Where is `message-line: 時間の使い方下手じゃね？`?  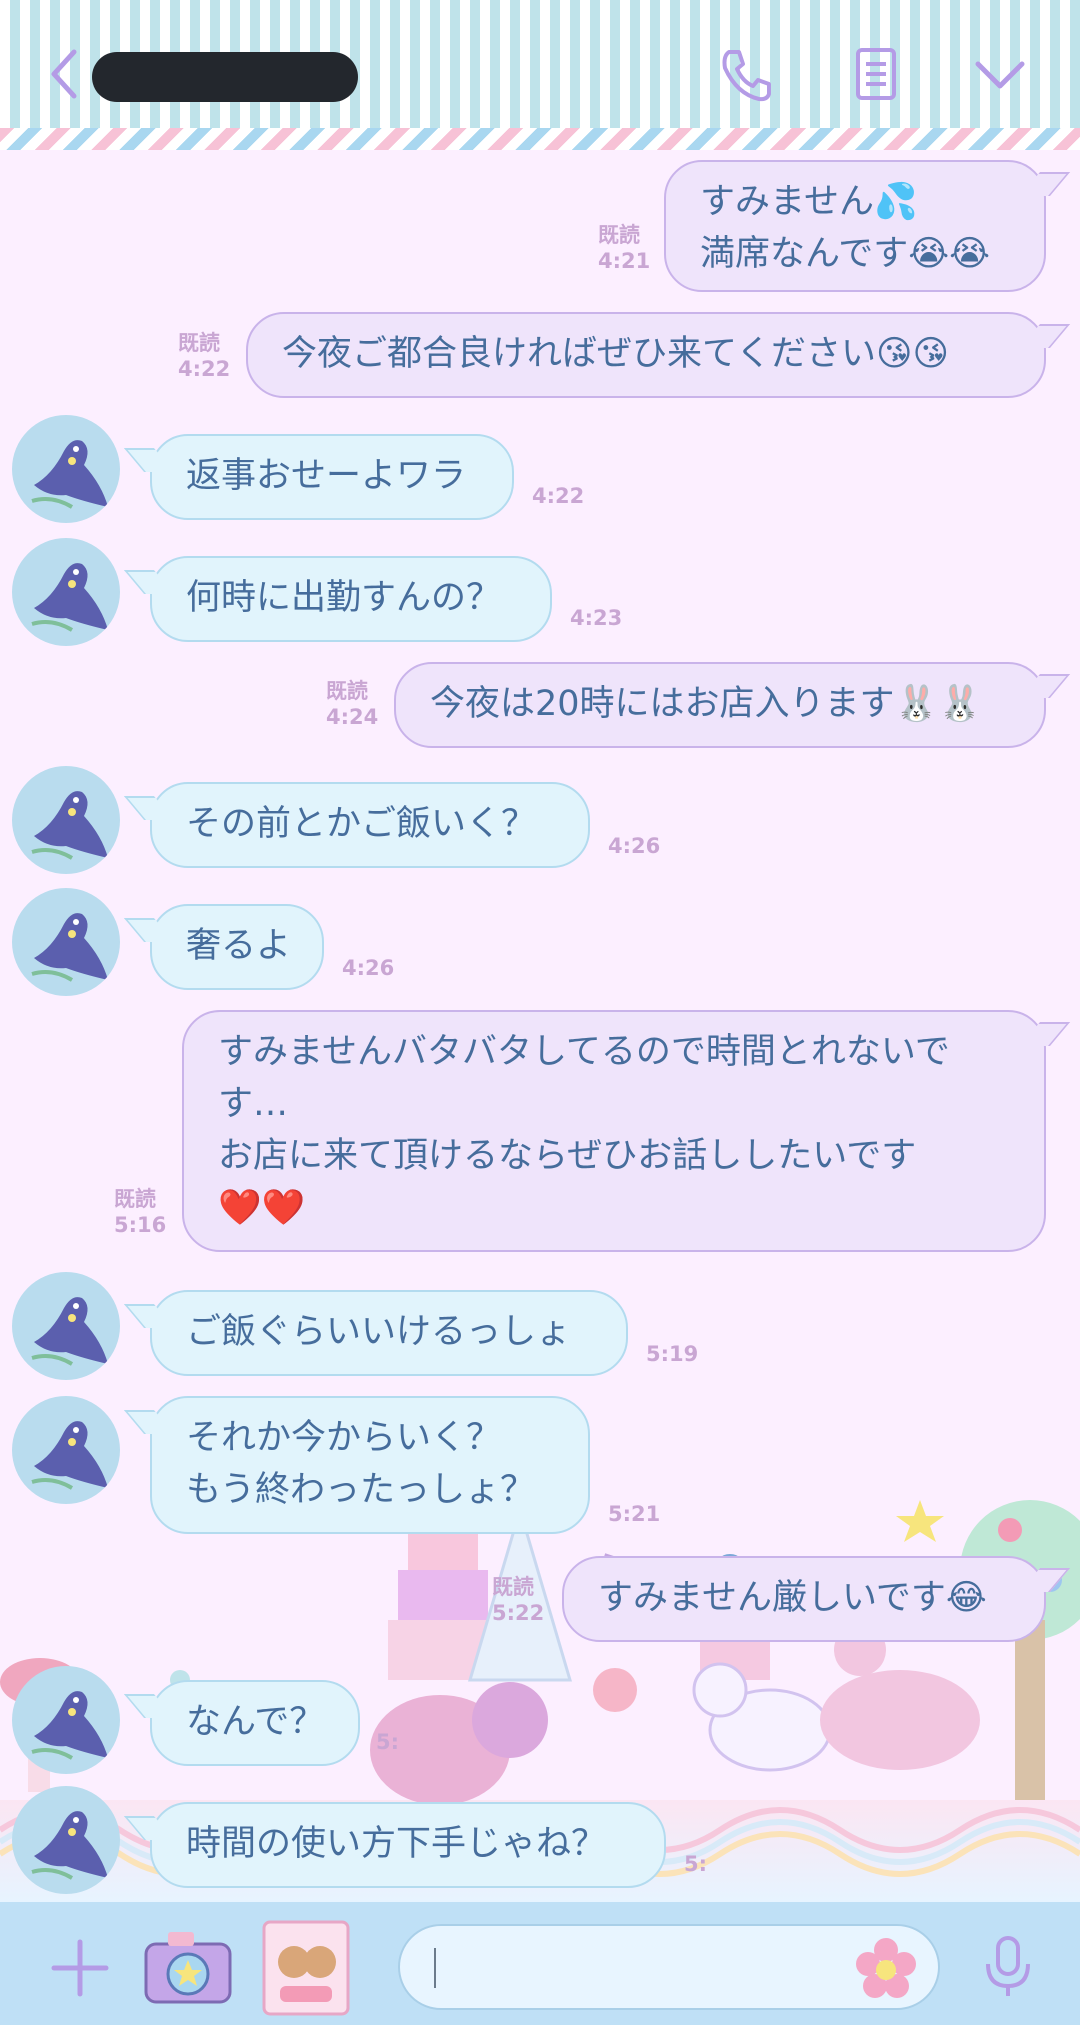 message-line: 時間の使い方下手じゃね？ is located at coordinates (396, 1844).